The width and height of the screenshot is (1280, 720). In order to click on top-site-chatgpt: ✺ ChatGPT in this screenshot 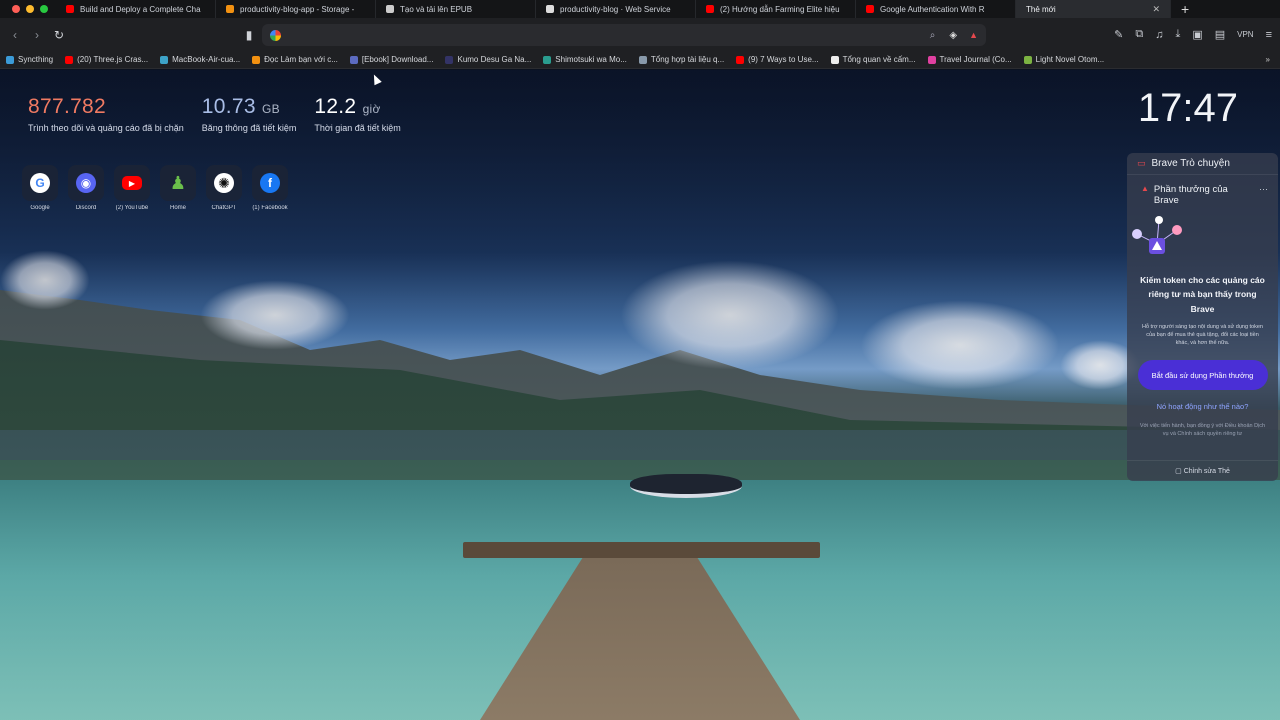, I will do `click(224, 188)`.